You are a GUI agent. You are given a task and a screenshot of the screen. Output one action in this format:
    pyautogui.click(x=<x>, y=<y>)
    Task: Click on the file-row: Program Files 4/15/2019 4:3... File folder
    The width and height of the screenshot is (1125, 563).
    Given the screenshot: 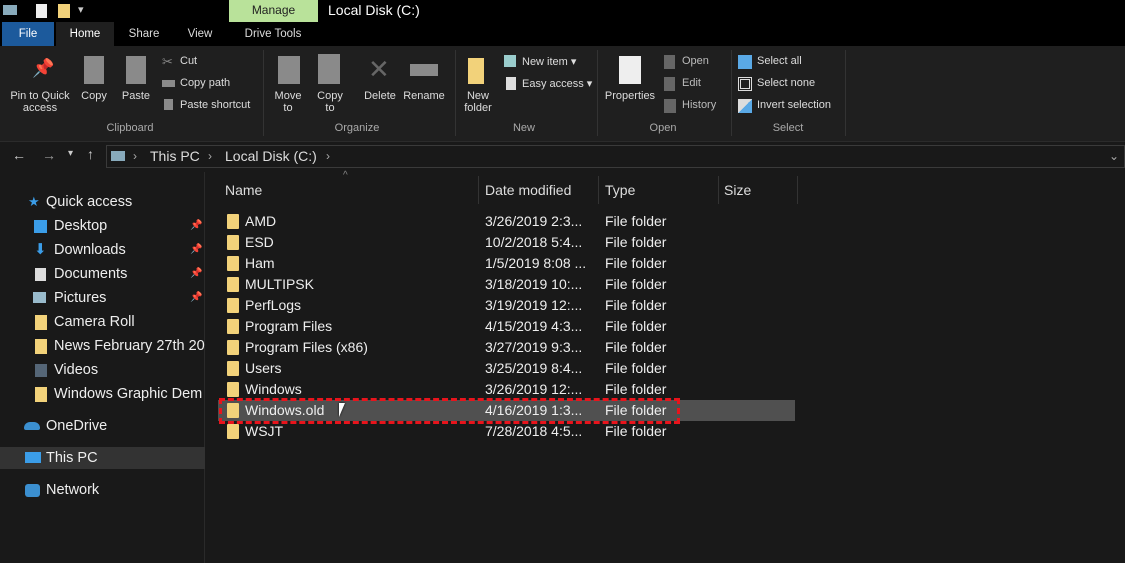 What is the action you would take?
    pyautogui.click(x=506, y=326)
    